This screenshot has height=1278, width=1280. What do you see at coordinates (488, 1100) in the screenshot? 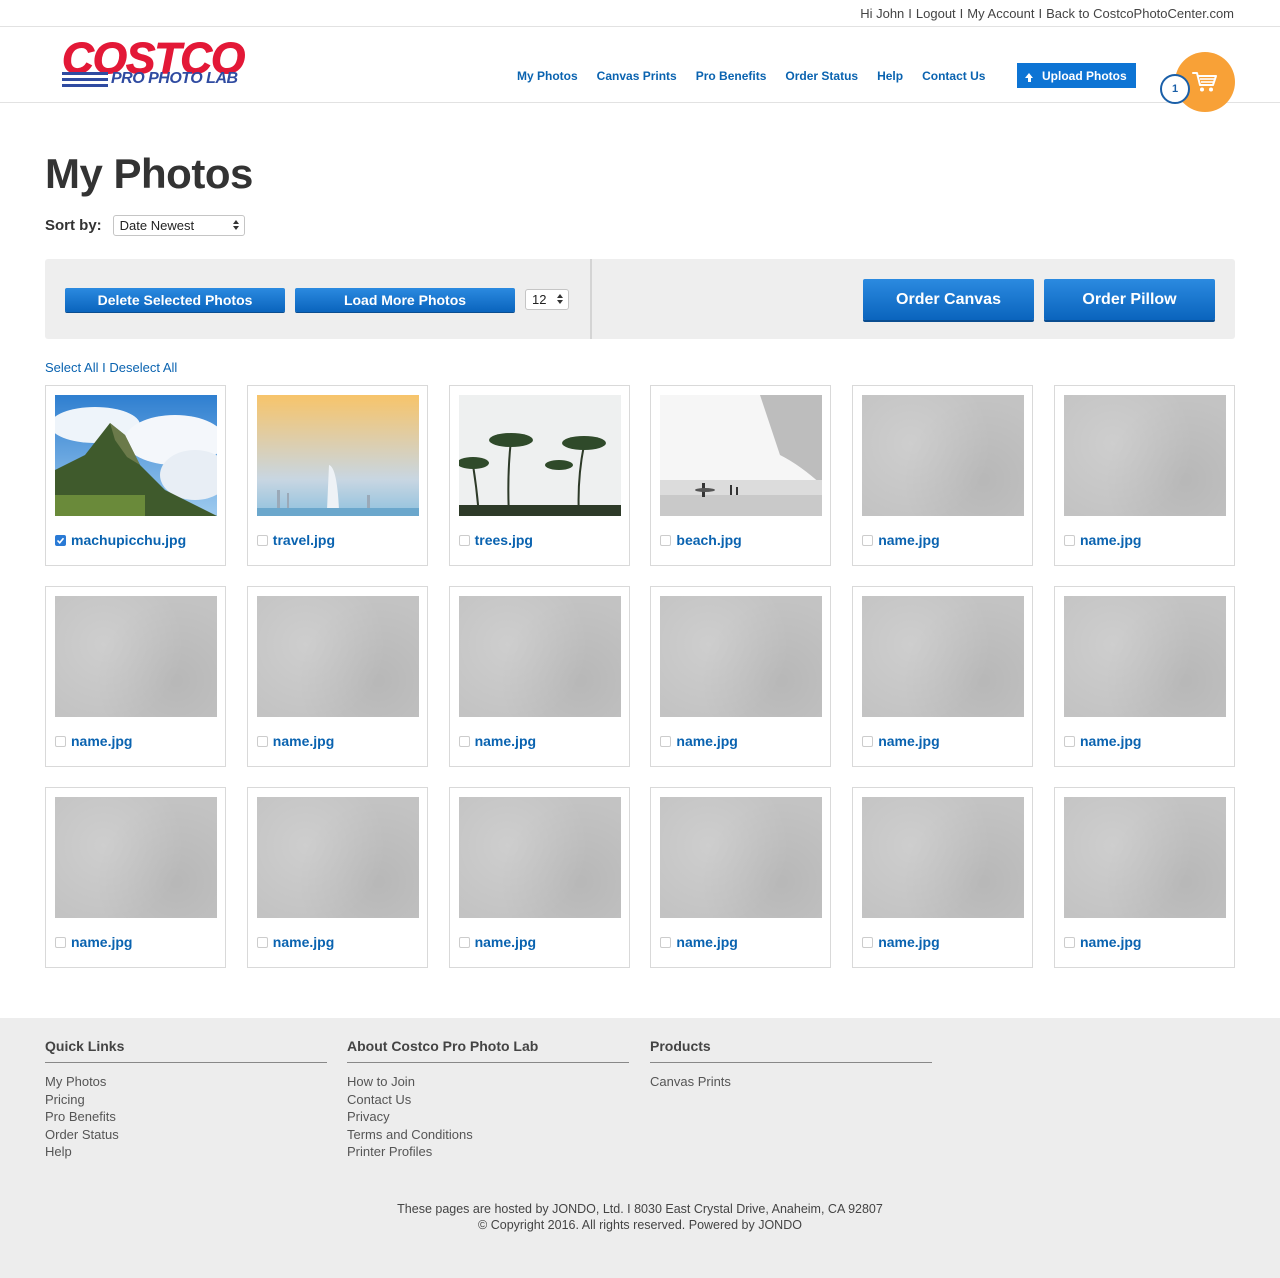
I see `footer-link-contact-us: Contact Us` at bounding box center [488, 1100].